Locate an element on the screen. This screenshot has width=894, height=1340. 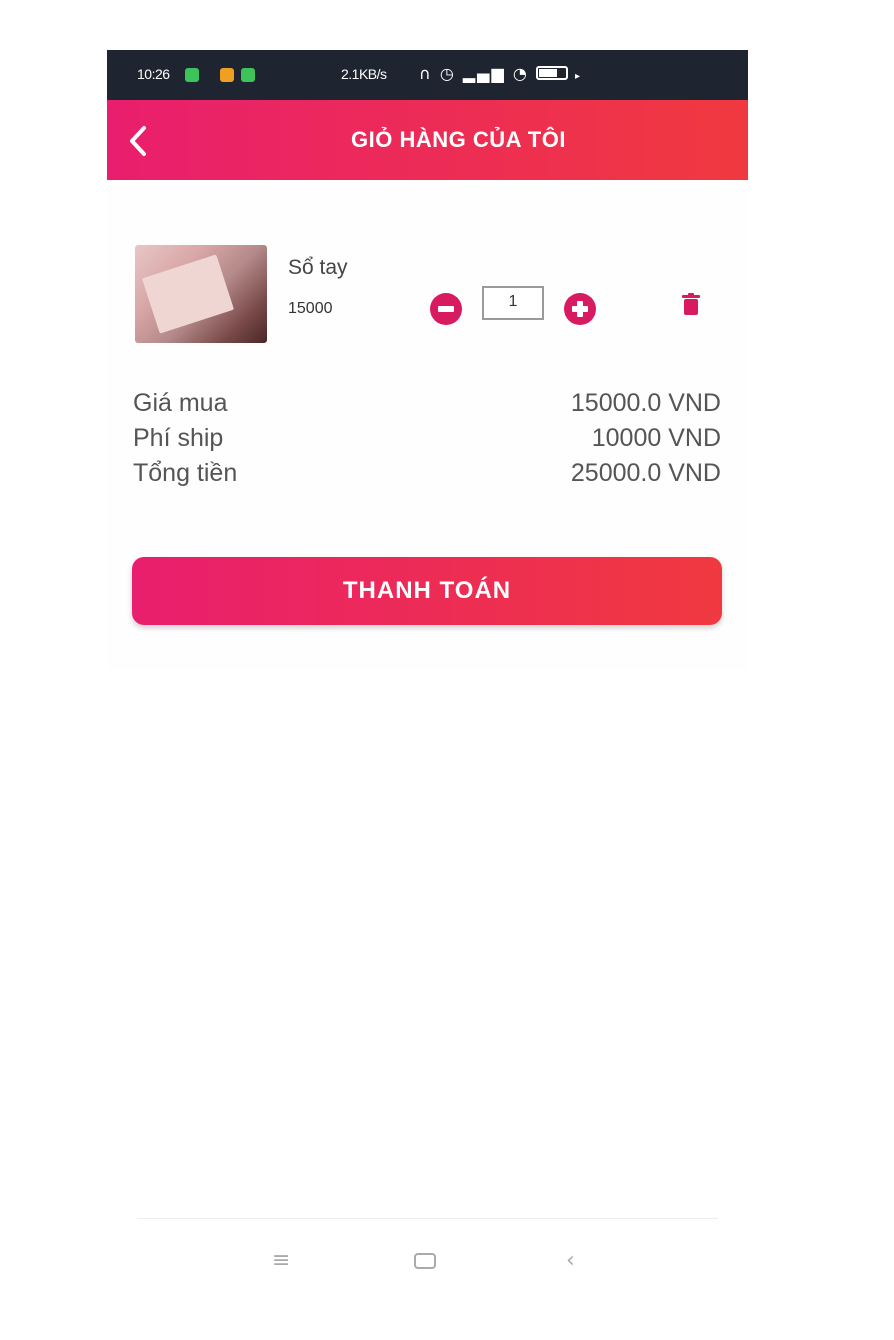
decrease-quantity-button is located at coordinates (446, 309).